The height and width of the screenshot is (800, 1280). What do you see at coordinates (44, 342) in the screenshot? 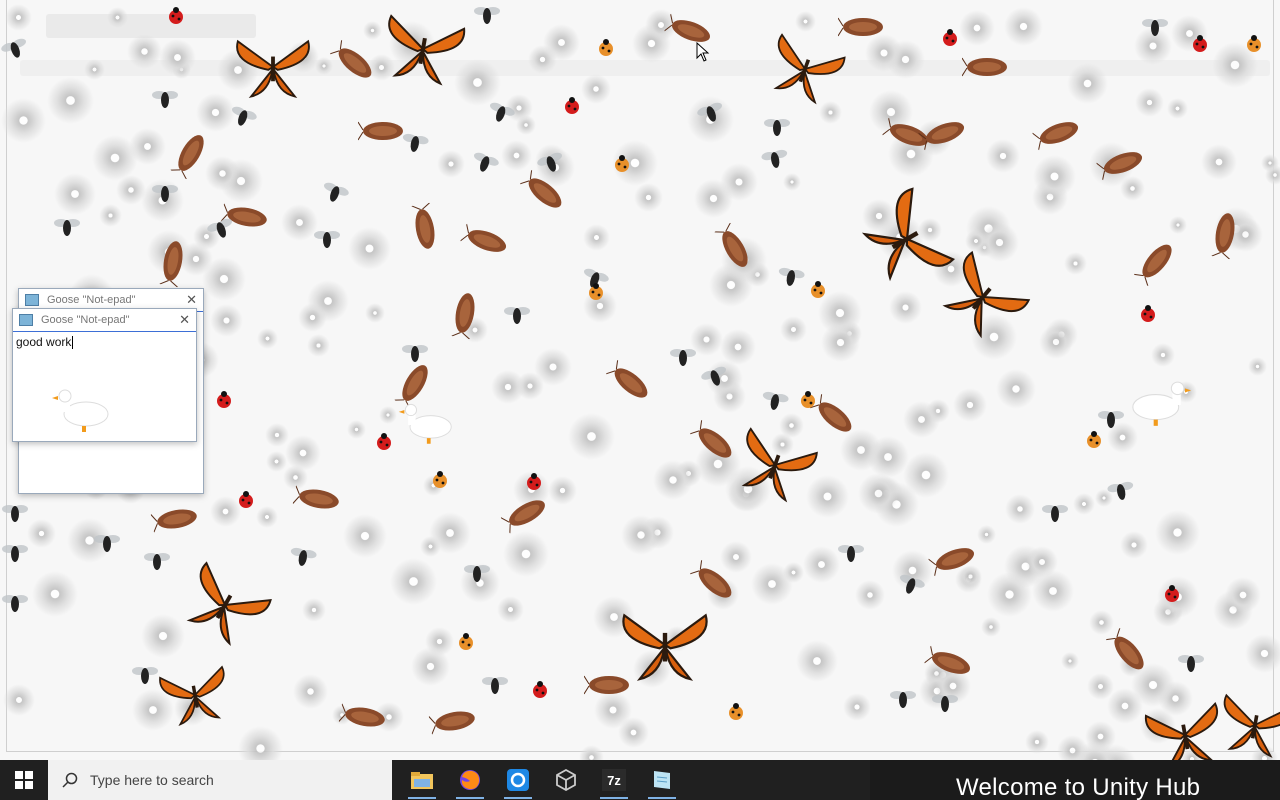
I see `notepad-text: good work` at bounding box center [44, 342].